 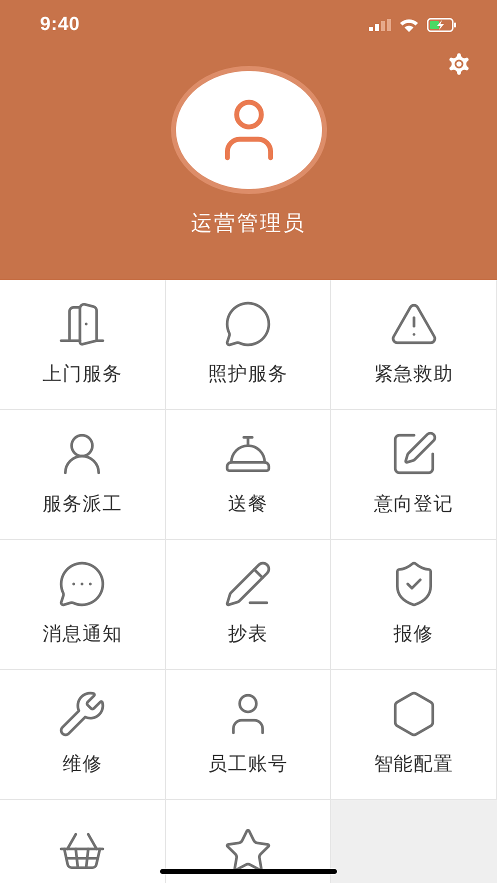 What do you see at coordinates (248, 375) in the screenshot?
I see `tile-label: 照护服务` at bounding box center [248, 375].